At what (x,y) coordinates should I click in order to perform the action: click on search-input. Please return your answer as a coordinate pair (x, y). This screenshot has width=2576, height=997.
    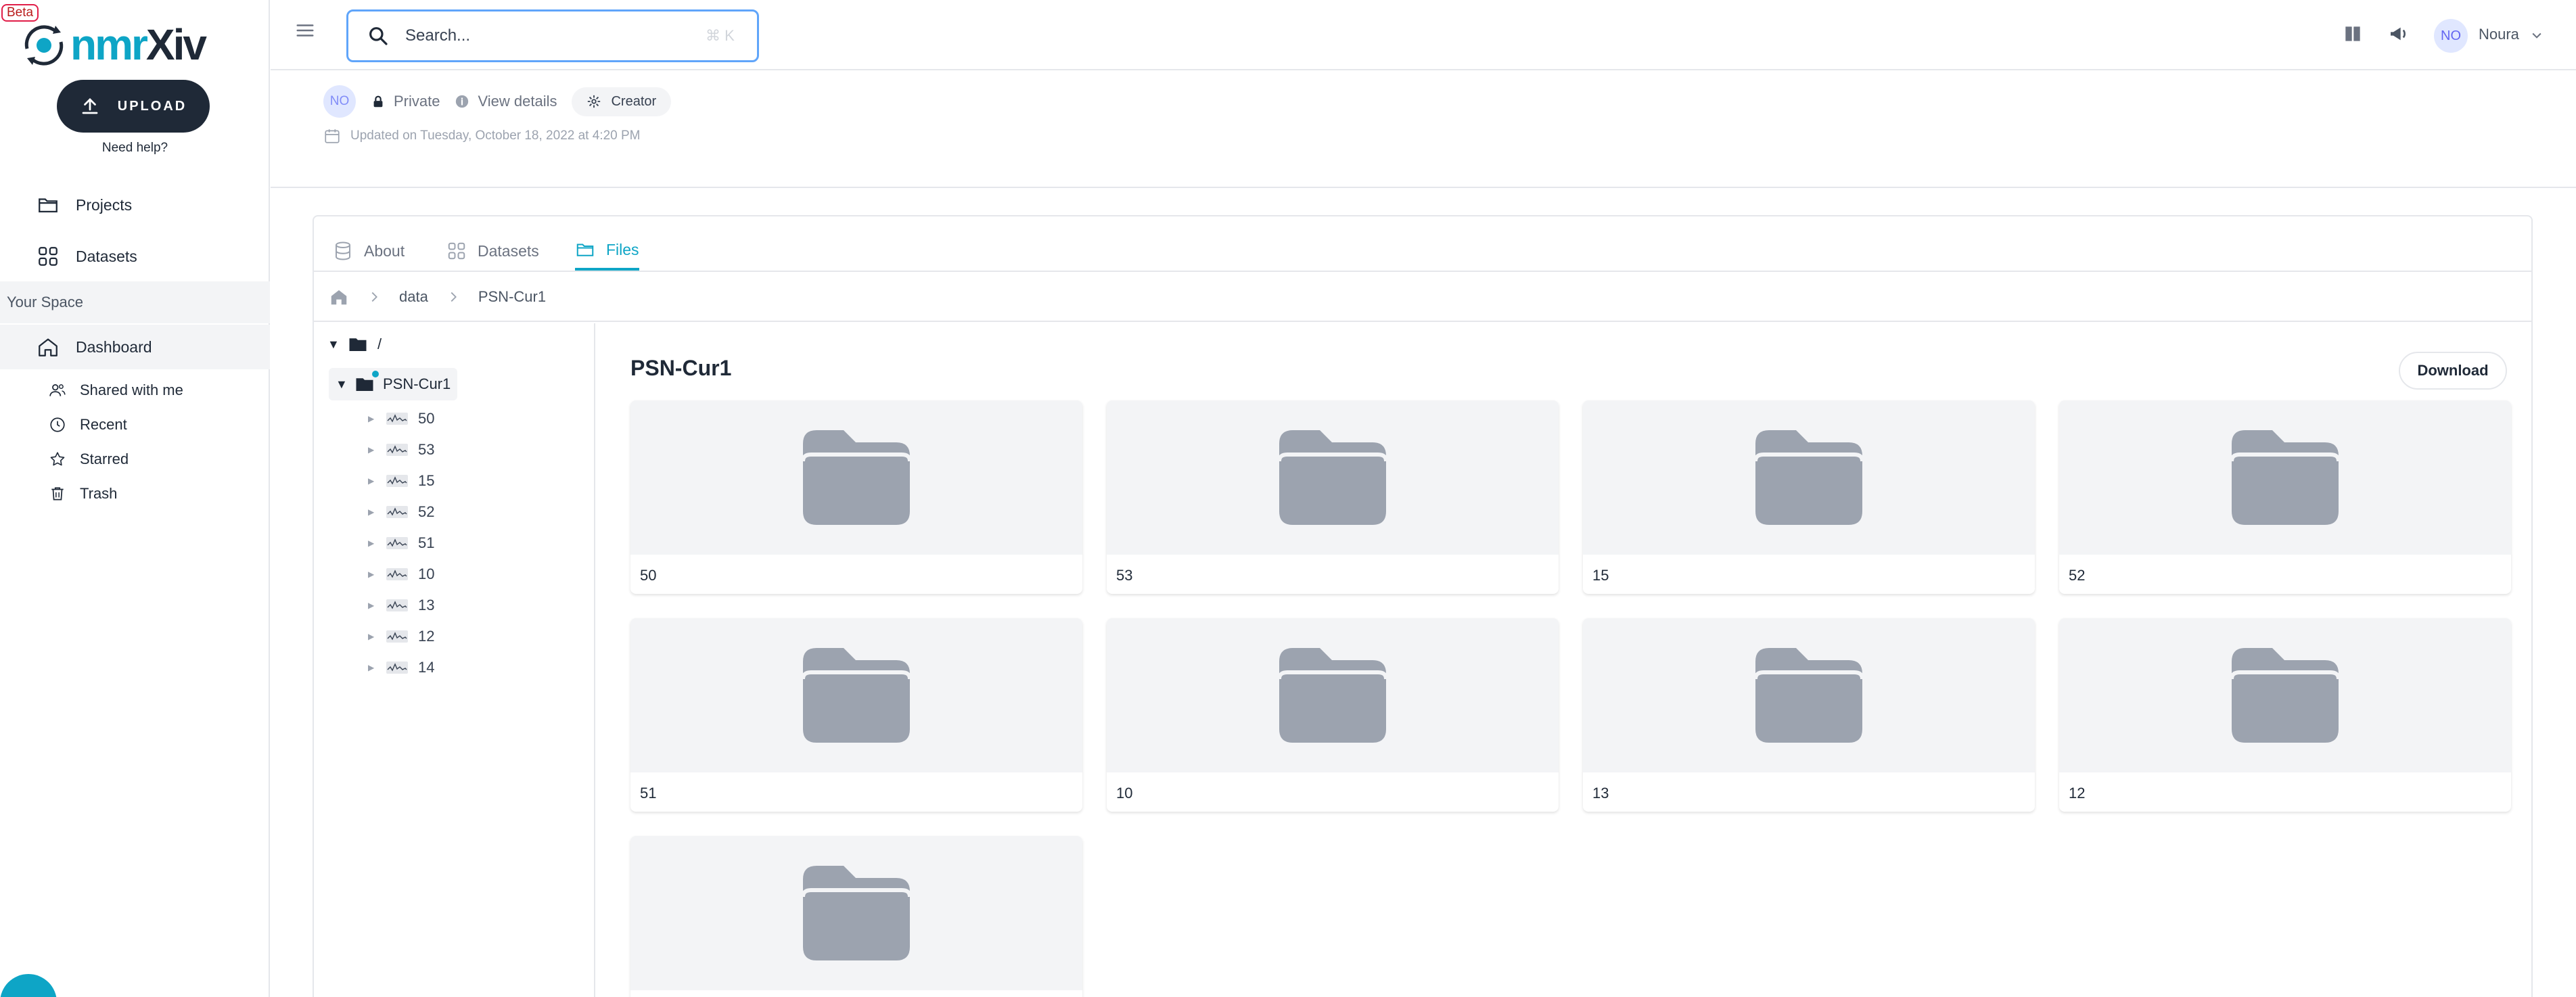
    Looking at the image, I should click on (547, 35).